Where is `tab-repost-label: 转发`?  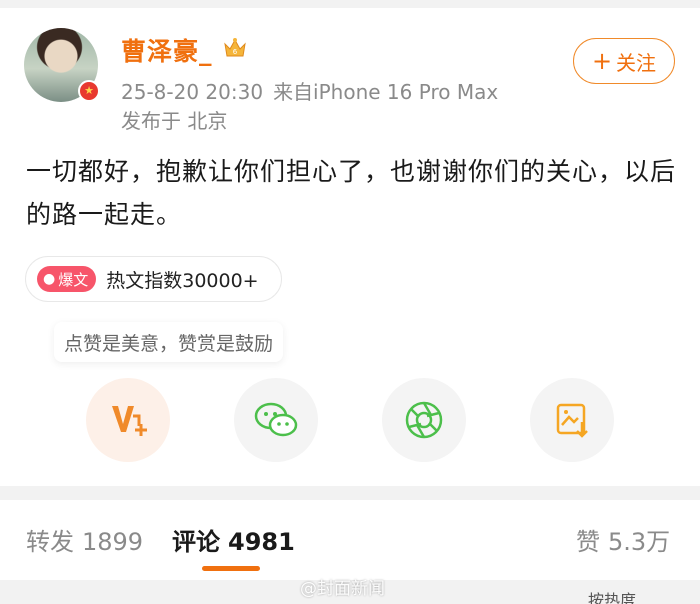
tab-repost-label: 转发 is located at coordinates (50, 542).